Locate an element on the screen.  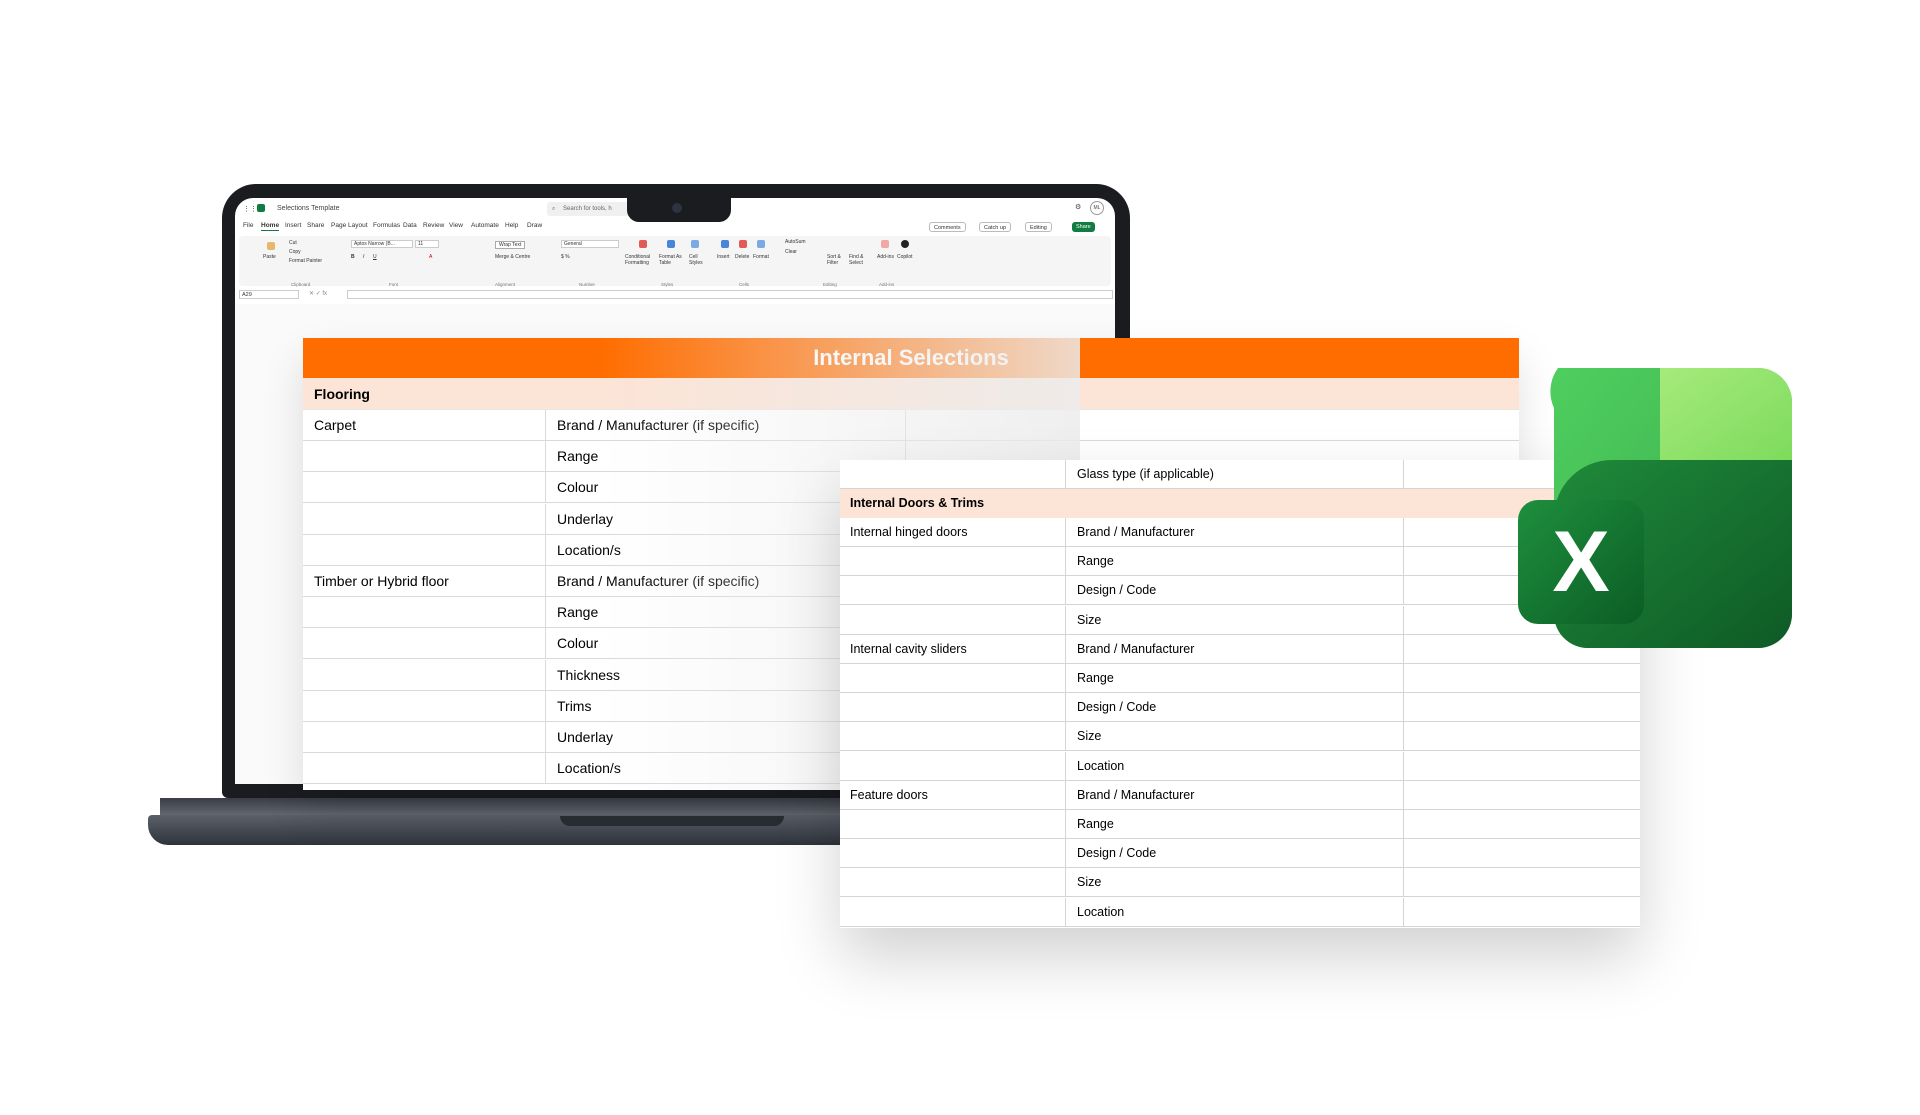
item-cell: Carpet is located at coordinates (424, 425).